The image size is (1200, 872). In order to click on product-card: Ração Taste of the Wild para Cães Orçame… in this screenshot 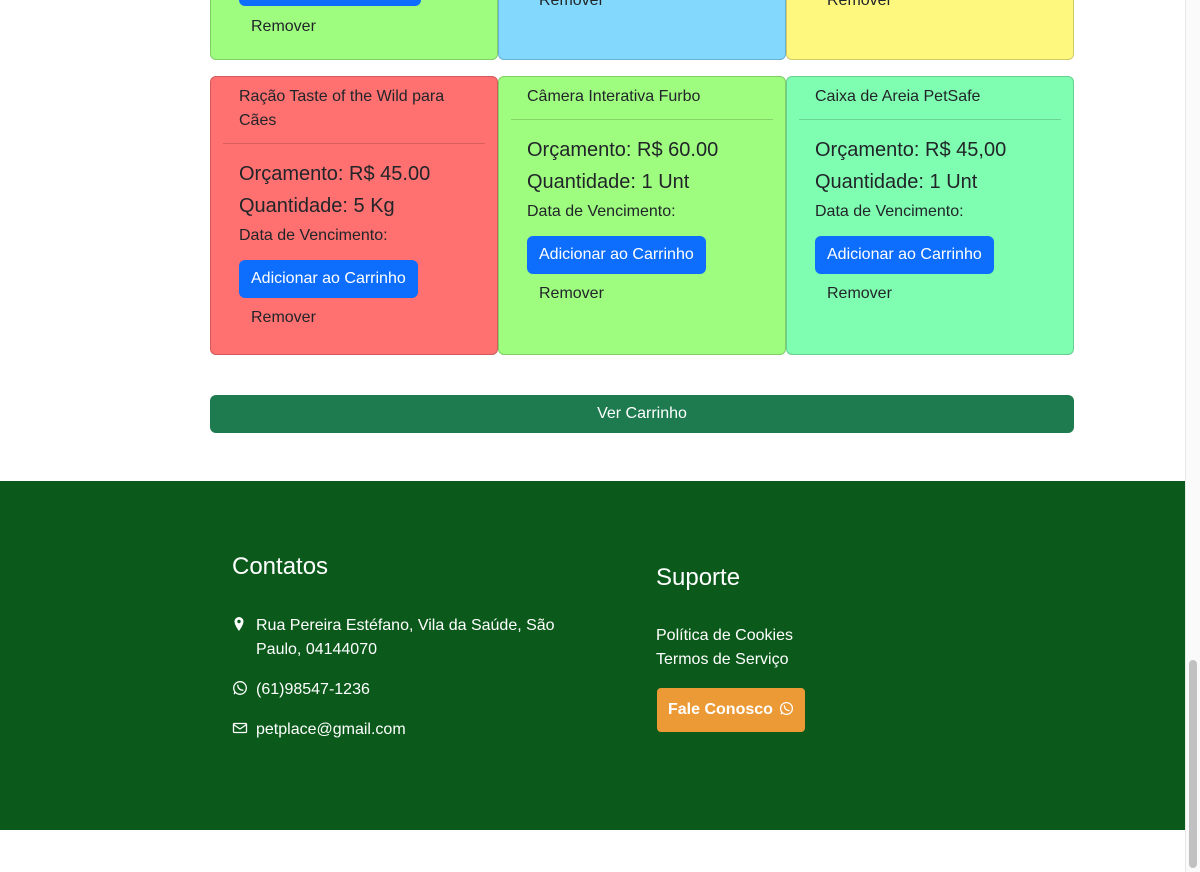, I will do `click(354, 215)`.